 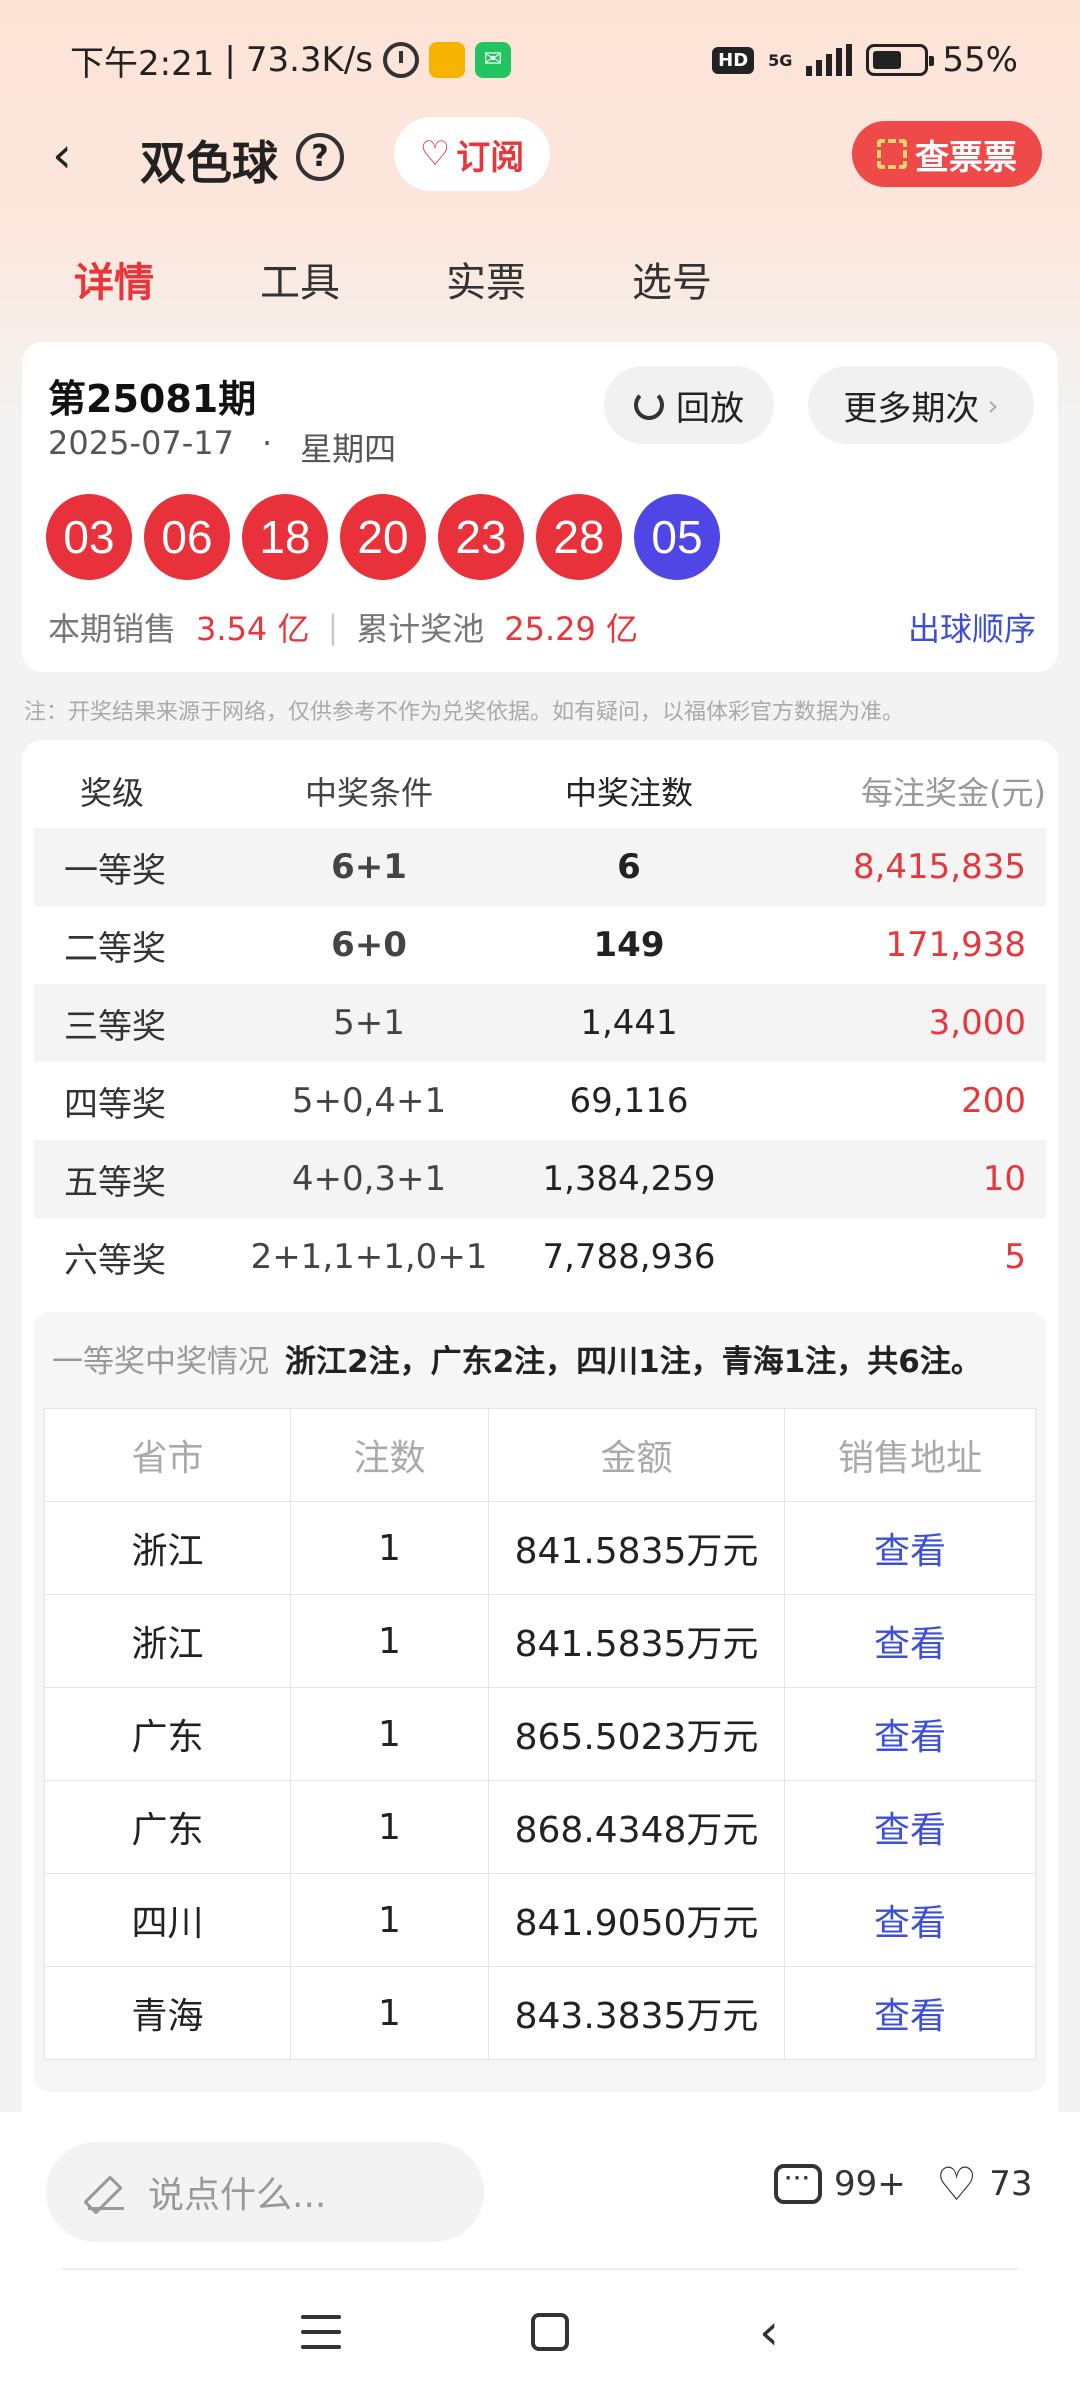 What do you see at coordinates (636, 1734) in the screenshot?
I see `winner-amount: 865.5023万元` at bounding box center [636, 1734].